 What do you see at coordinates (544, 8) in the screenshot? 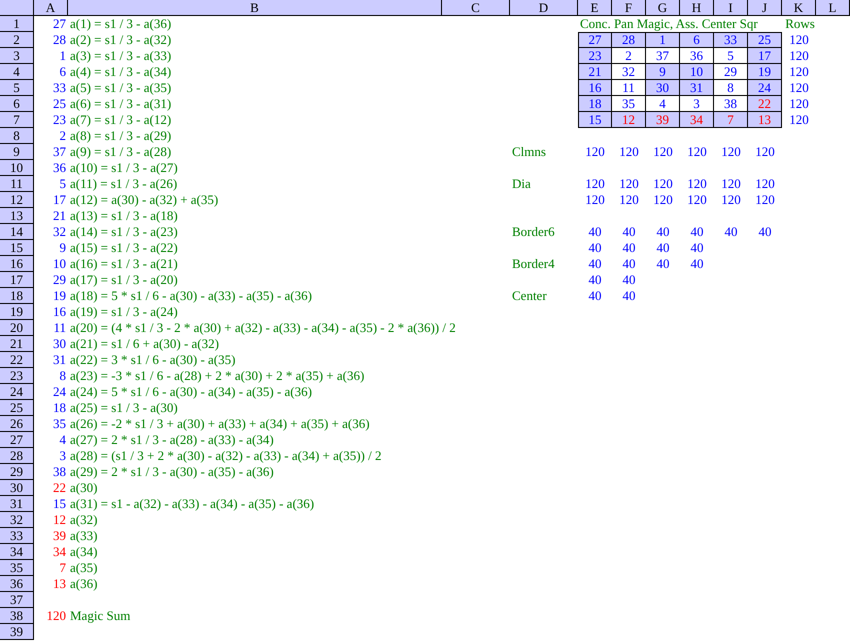
I see `column-header: D` at bounding box center [544, 8].